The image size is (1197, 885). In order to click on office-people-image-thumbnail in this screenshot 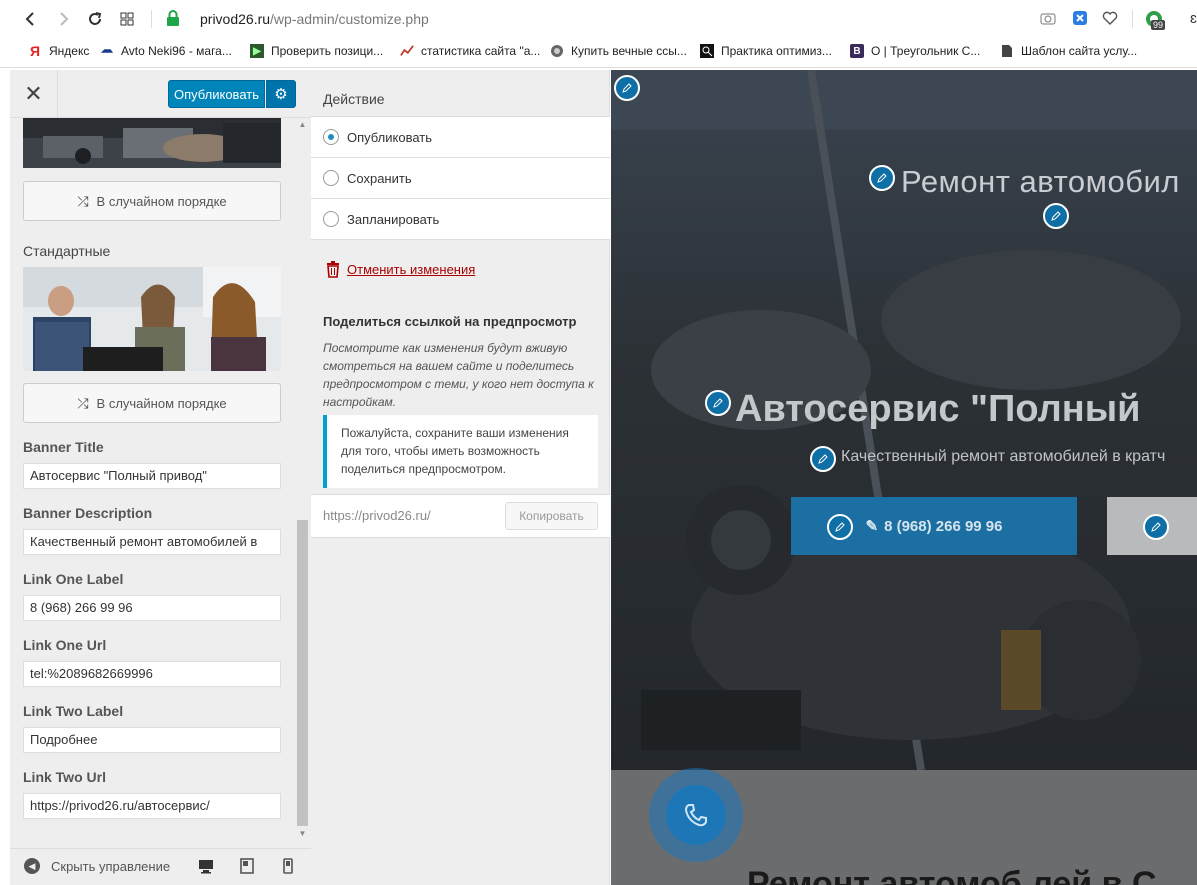, I will do `click(152, 319)`.